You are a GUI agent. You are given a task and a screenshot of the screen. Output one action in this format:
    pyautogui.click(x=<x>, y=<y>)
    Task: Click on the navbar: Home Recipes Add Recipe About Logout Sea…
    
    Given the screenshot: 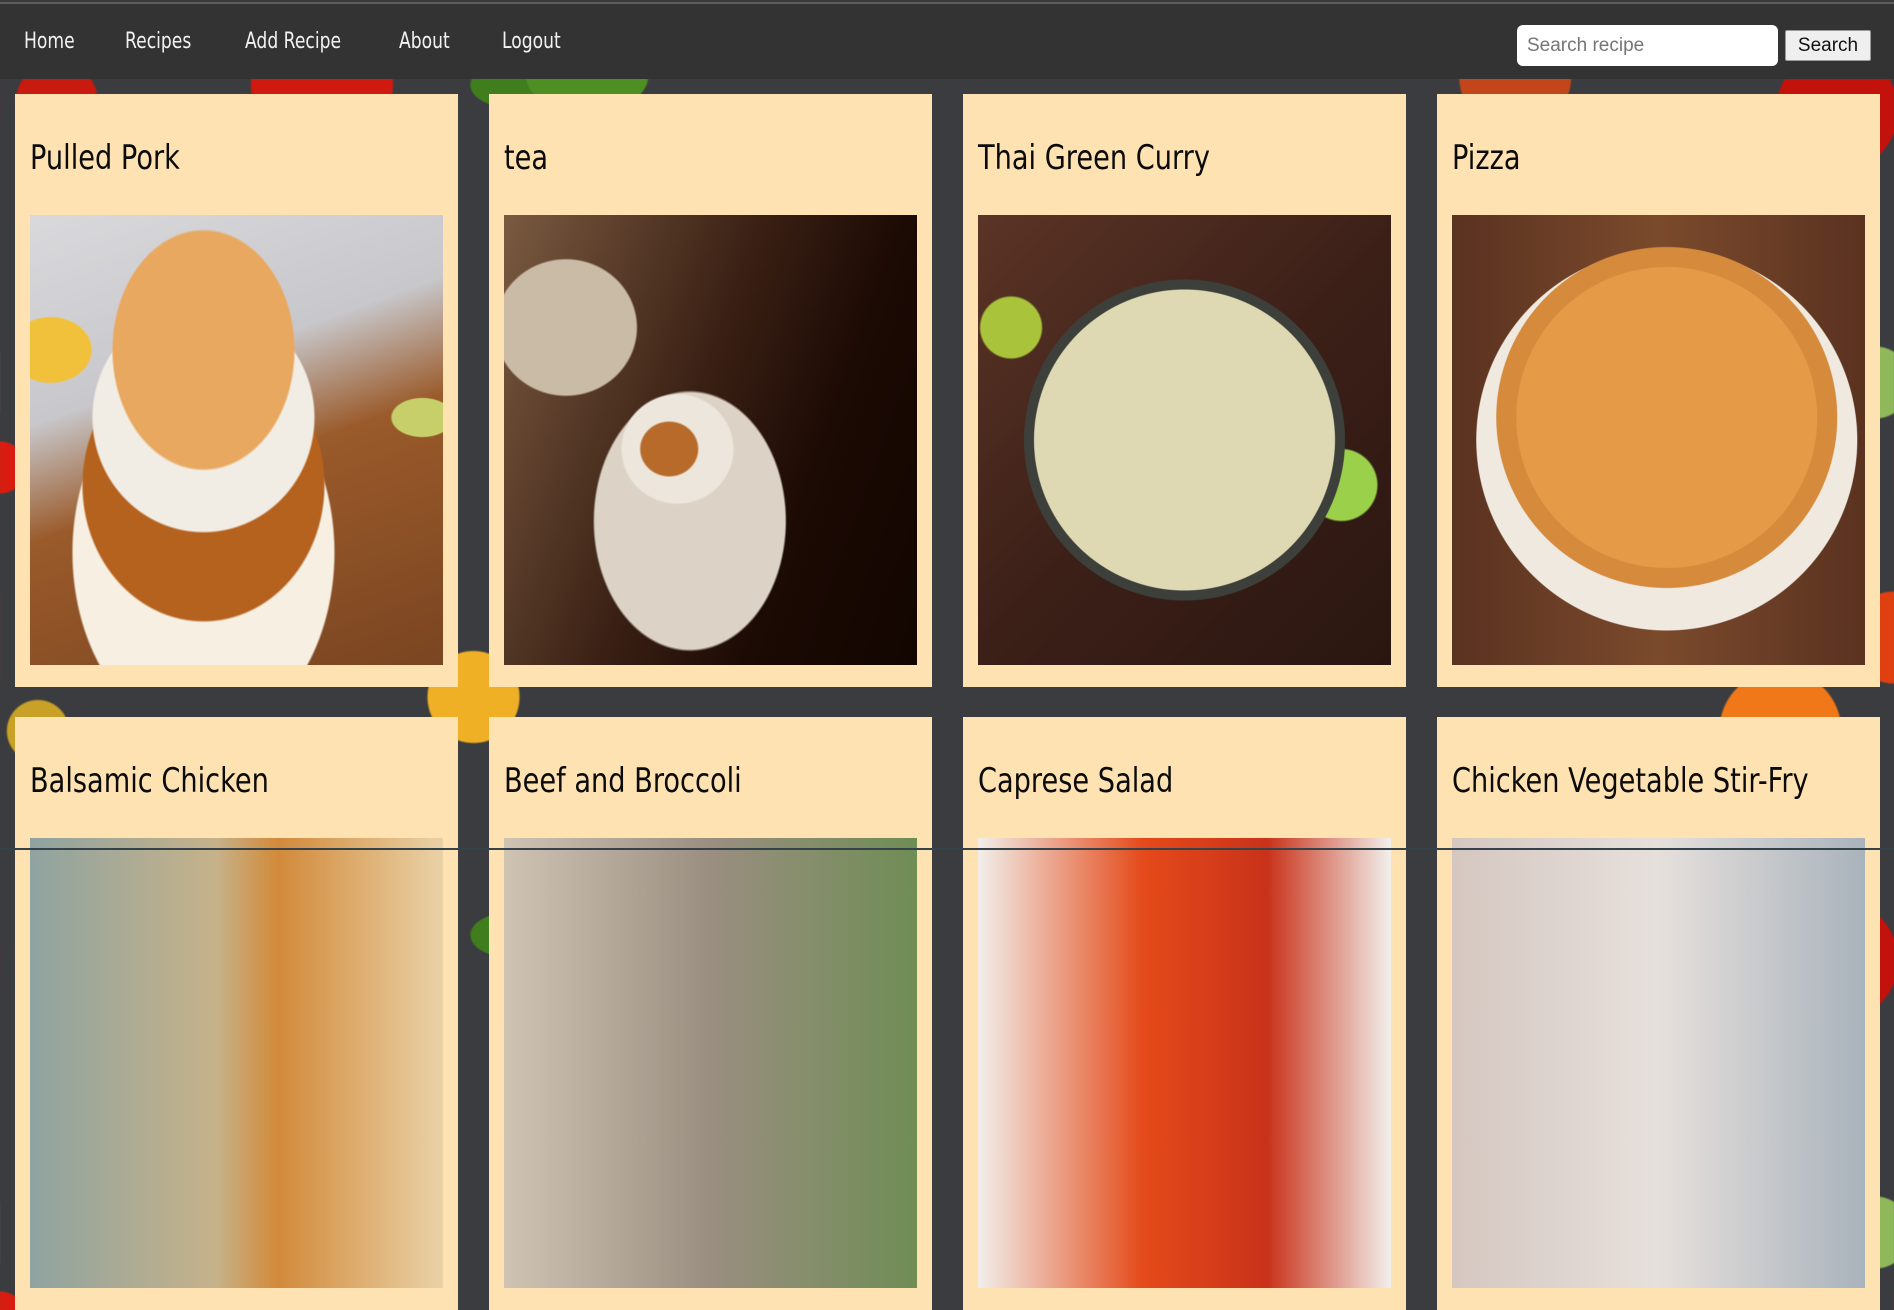 What is the action you would take?
    pyautogui.click(x=947, y=41)
    